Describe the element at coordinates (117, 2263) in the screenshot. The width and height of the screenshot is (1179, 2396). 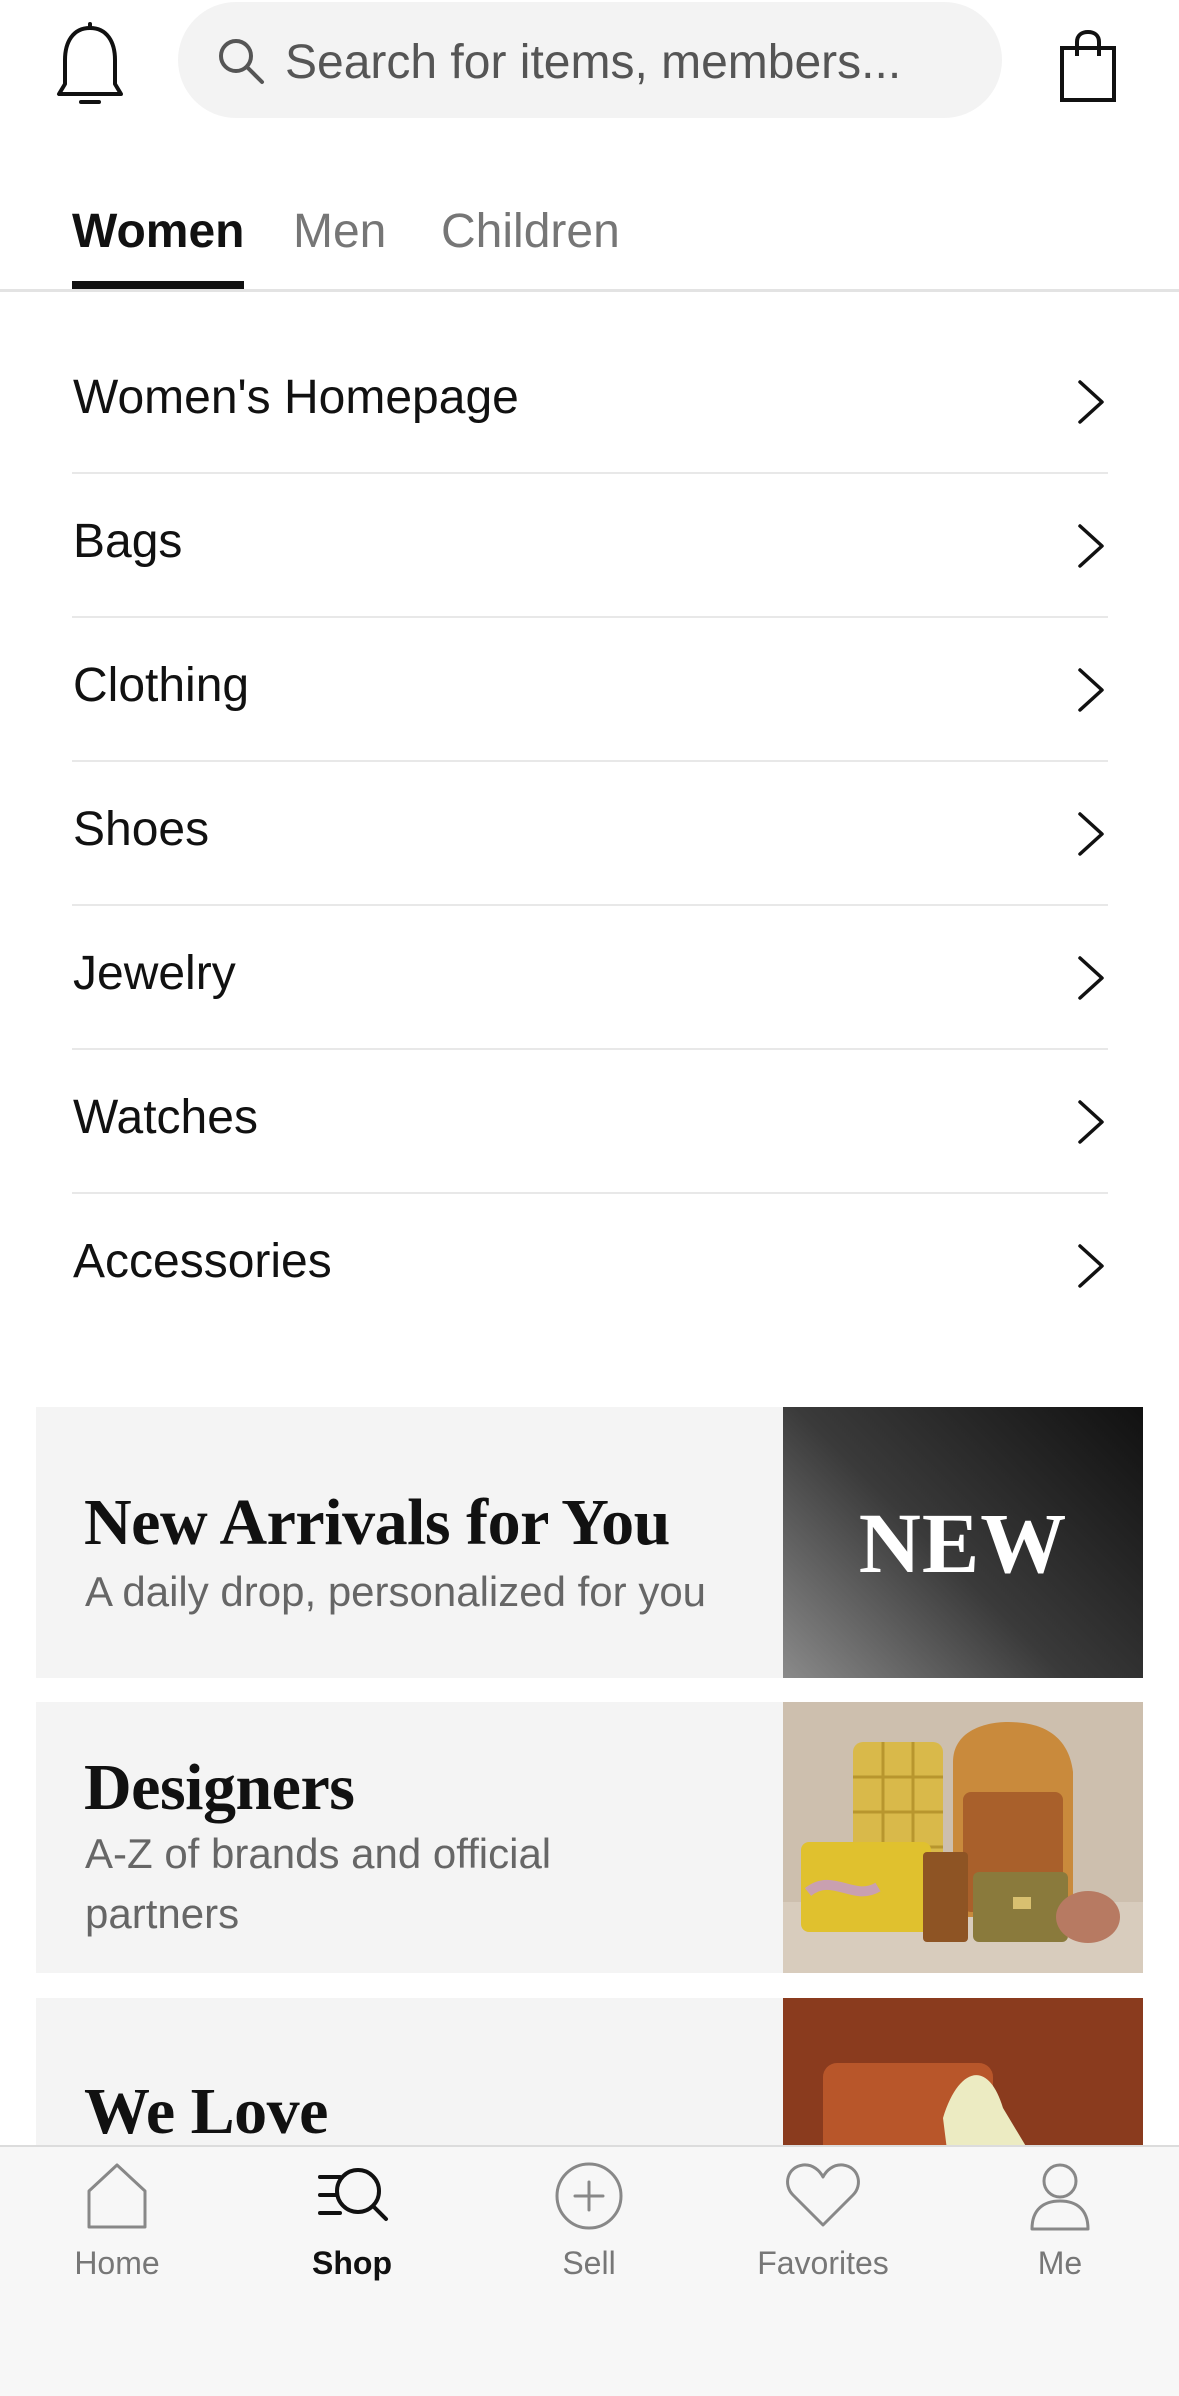
I see `nav-label: Home` at that location.